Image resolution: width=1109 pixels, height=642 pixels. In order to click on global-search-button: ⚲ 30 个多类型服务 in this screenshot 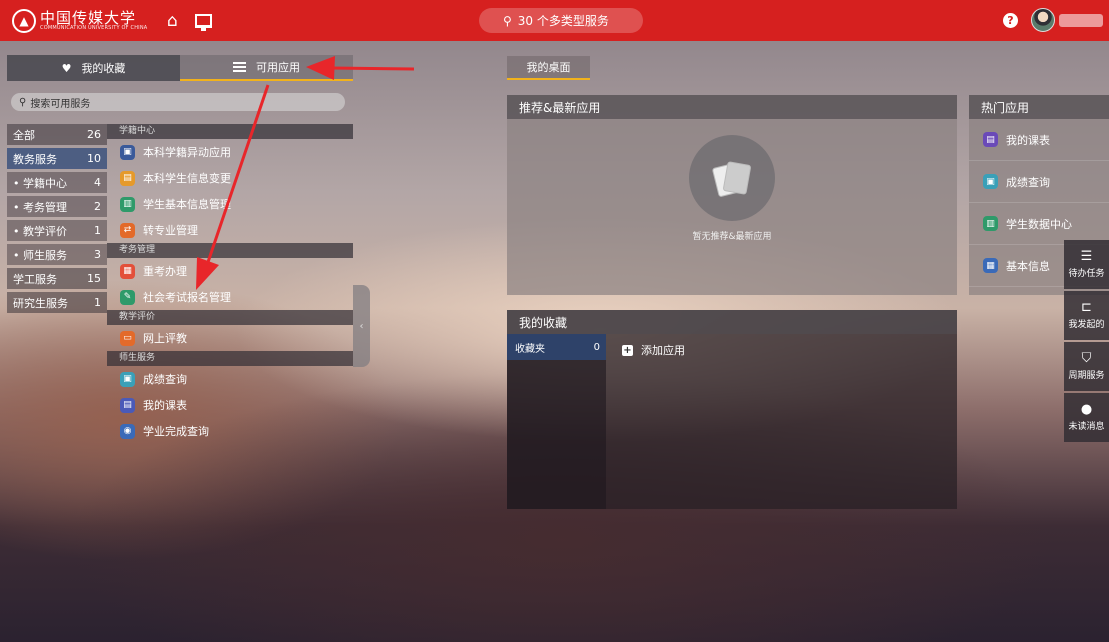, I will do `click(561, 20)`.